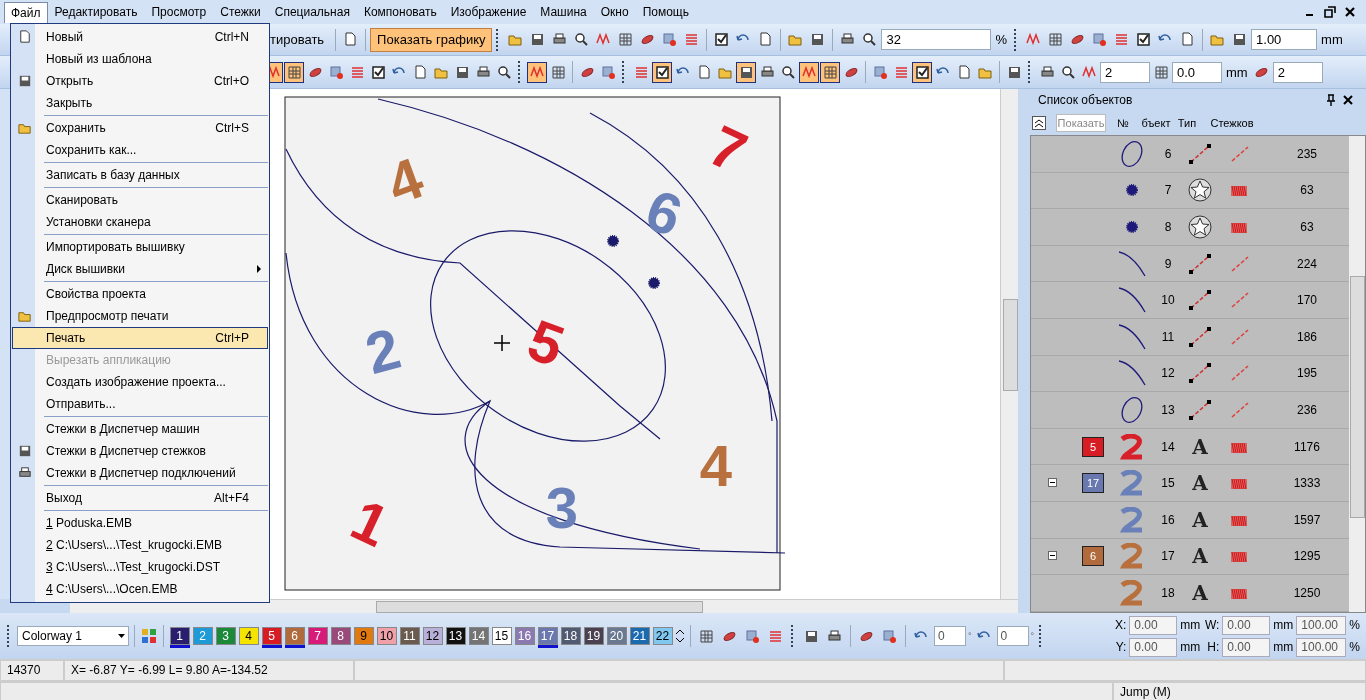 This screenshot has height=700, width=1366. Describe the element at coordinates (140, 567) in the screenshot. I see `menu-item: 3 C:\Users\...\Test_krugocki.DST` at that location.